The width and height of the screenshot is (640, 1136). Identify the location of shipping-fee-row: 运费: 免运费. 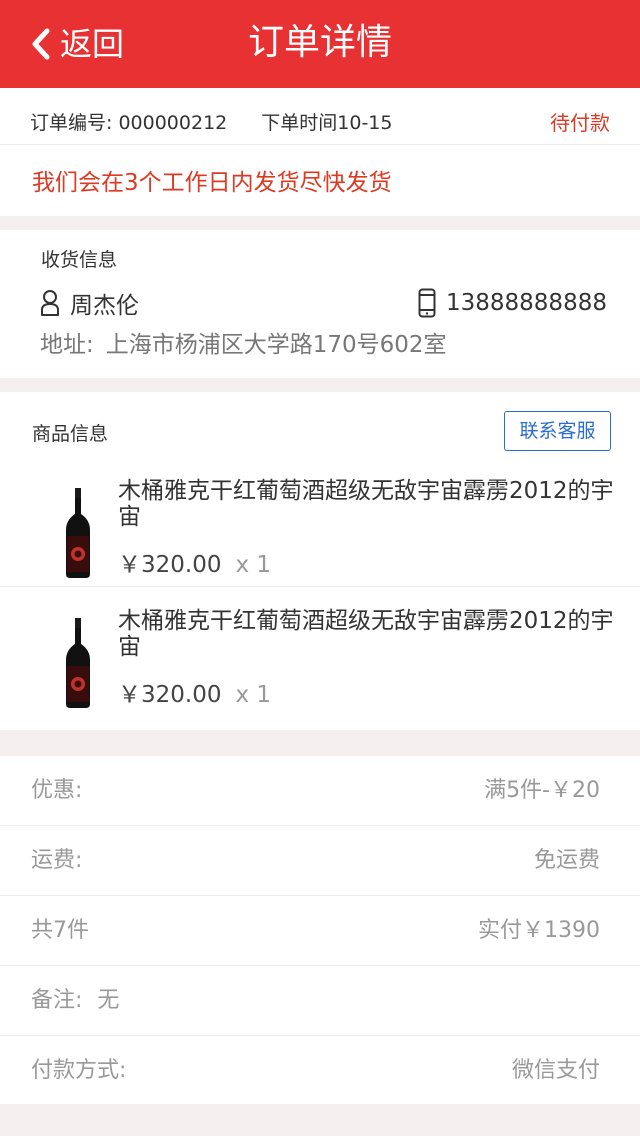
(320, 861).